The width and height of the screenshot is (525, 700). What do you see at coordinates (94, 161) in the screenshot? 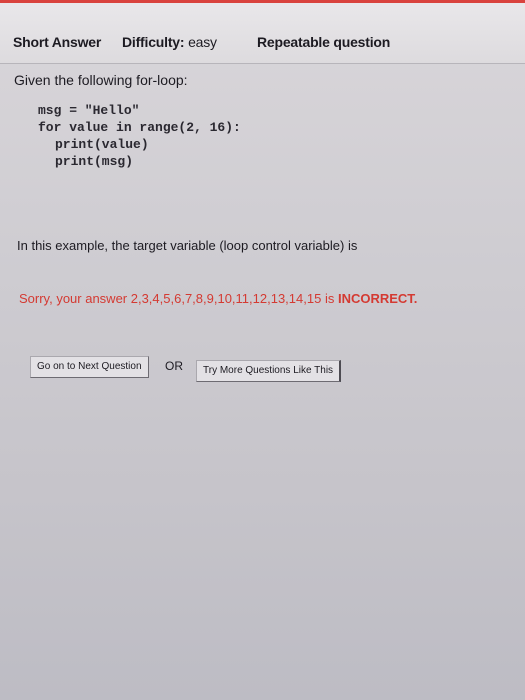
I see `code-line: print(msg)` at bounding box center [94, 161].